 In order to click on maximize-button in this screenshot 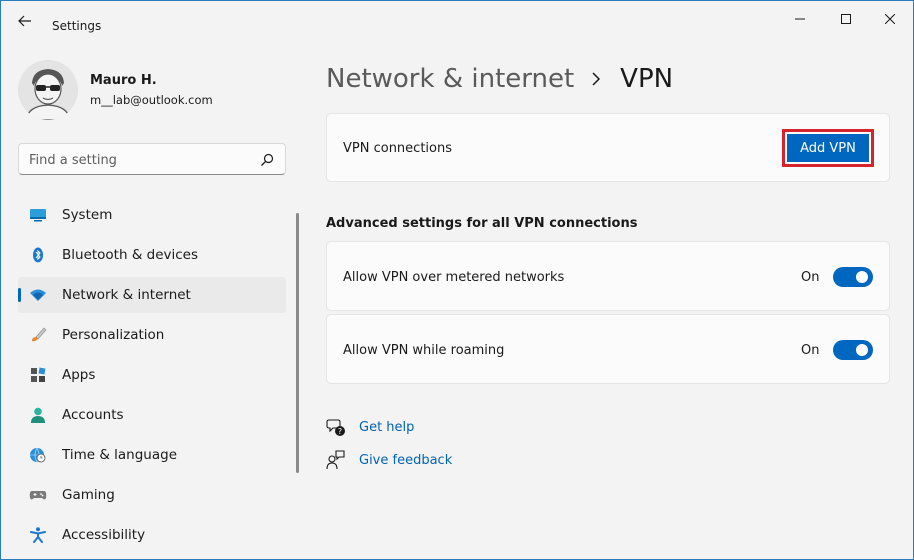, I will do `click(846, 19)`.